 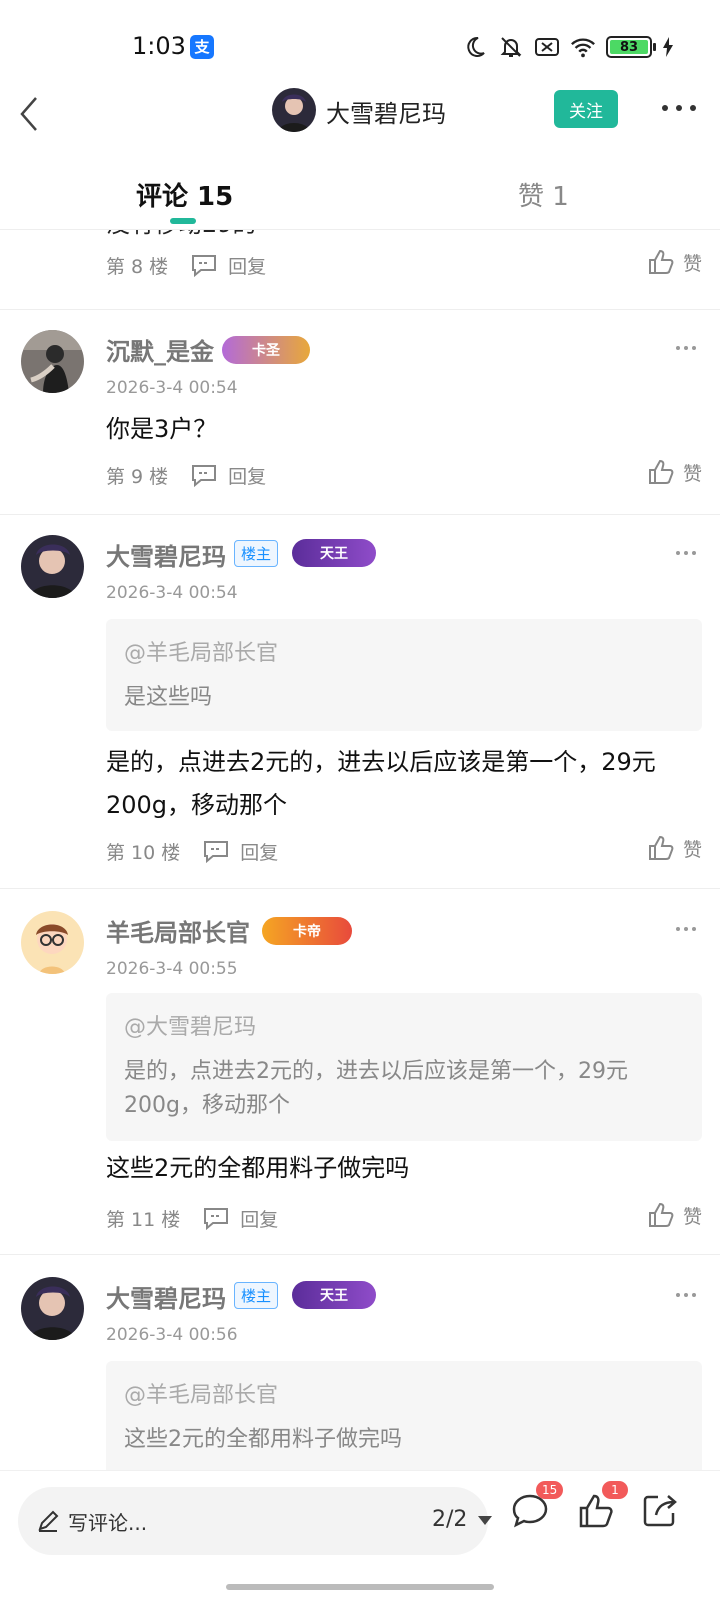 I want to click on floor-number: 第 11 楼, so click(x=143, y=1219).